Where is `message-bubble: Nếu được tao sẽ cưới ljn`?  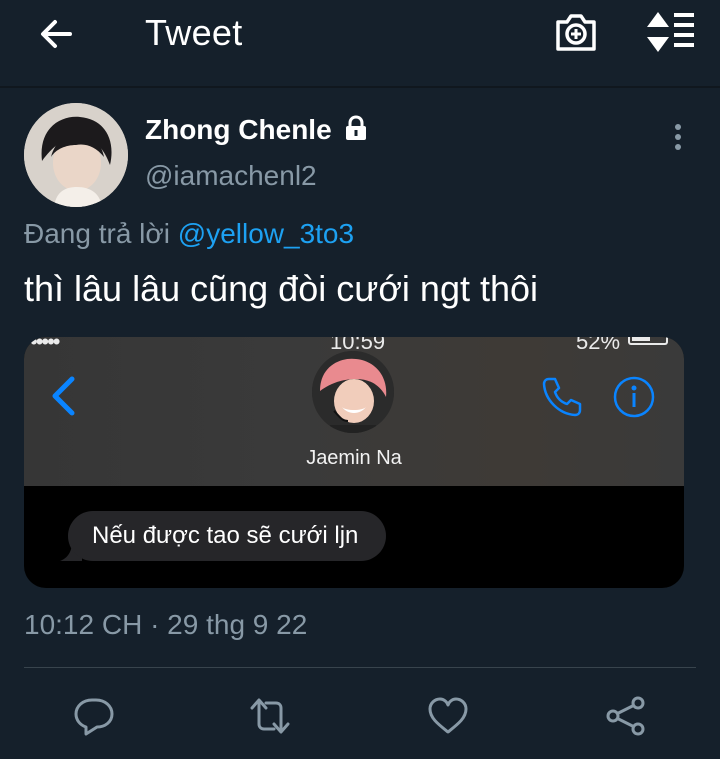
message-bubble: Nếu được tao sẽ cưới ljn is located at coordinates (227, 536).